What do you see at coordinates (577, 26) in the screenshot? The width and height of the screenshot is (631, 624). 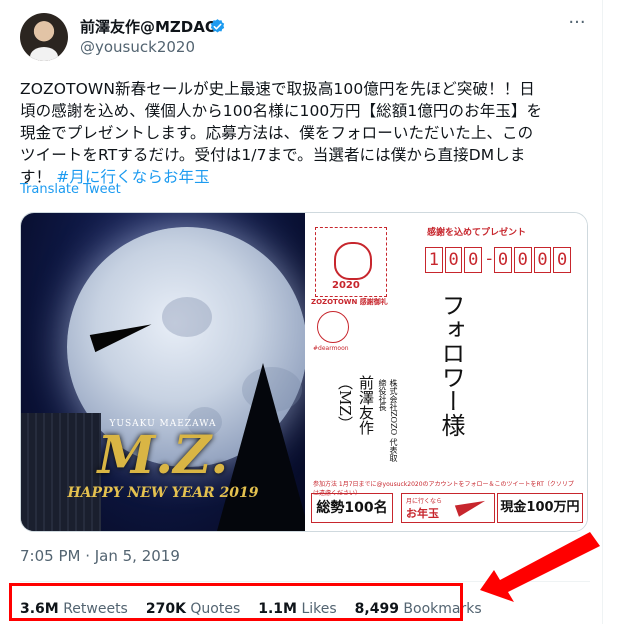 I see `more-options-icon: ···` at bounding box center [577, 26].